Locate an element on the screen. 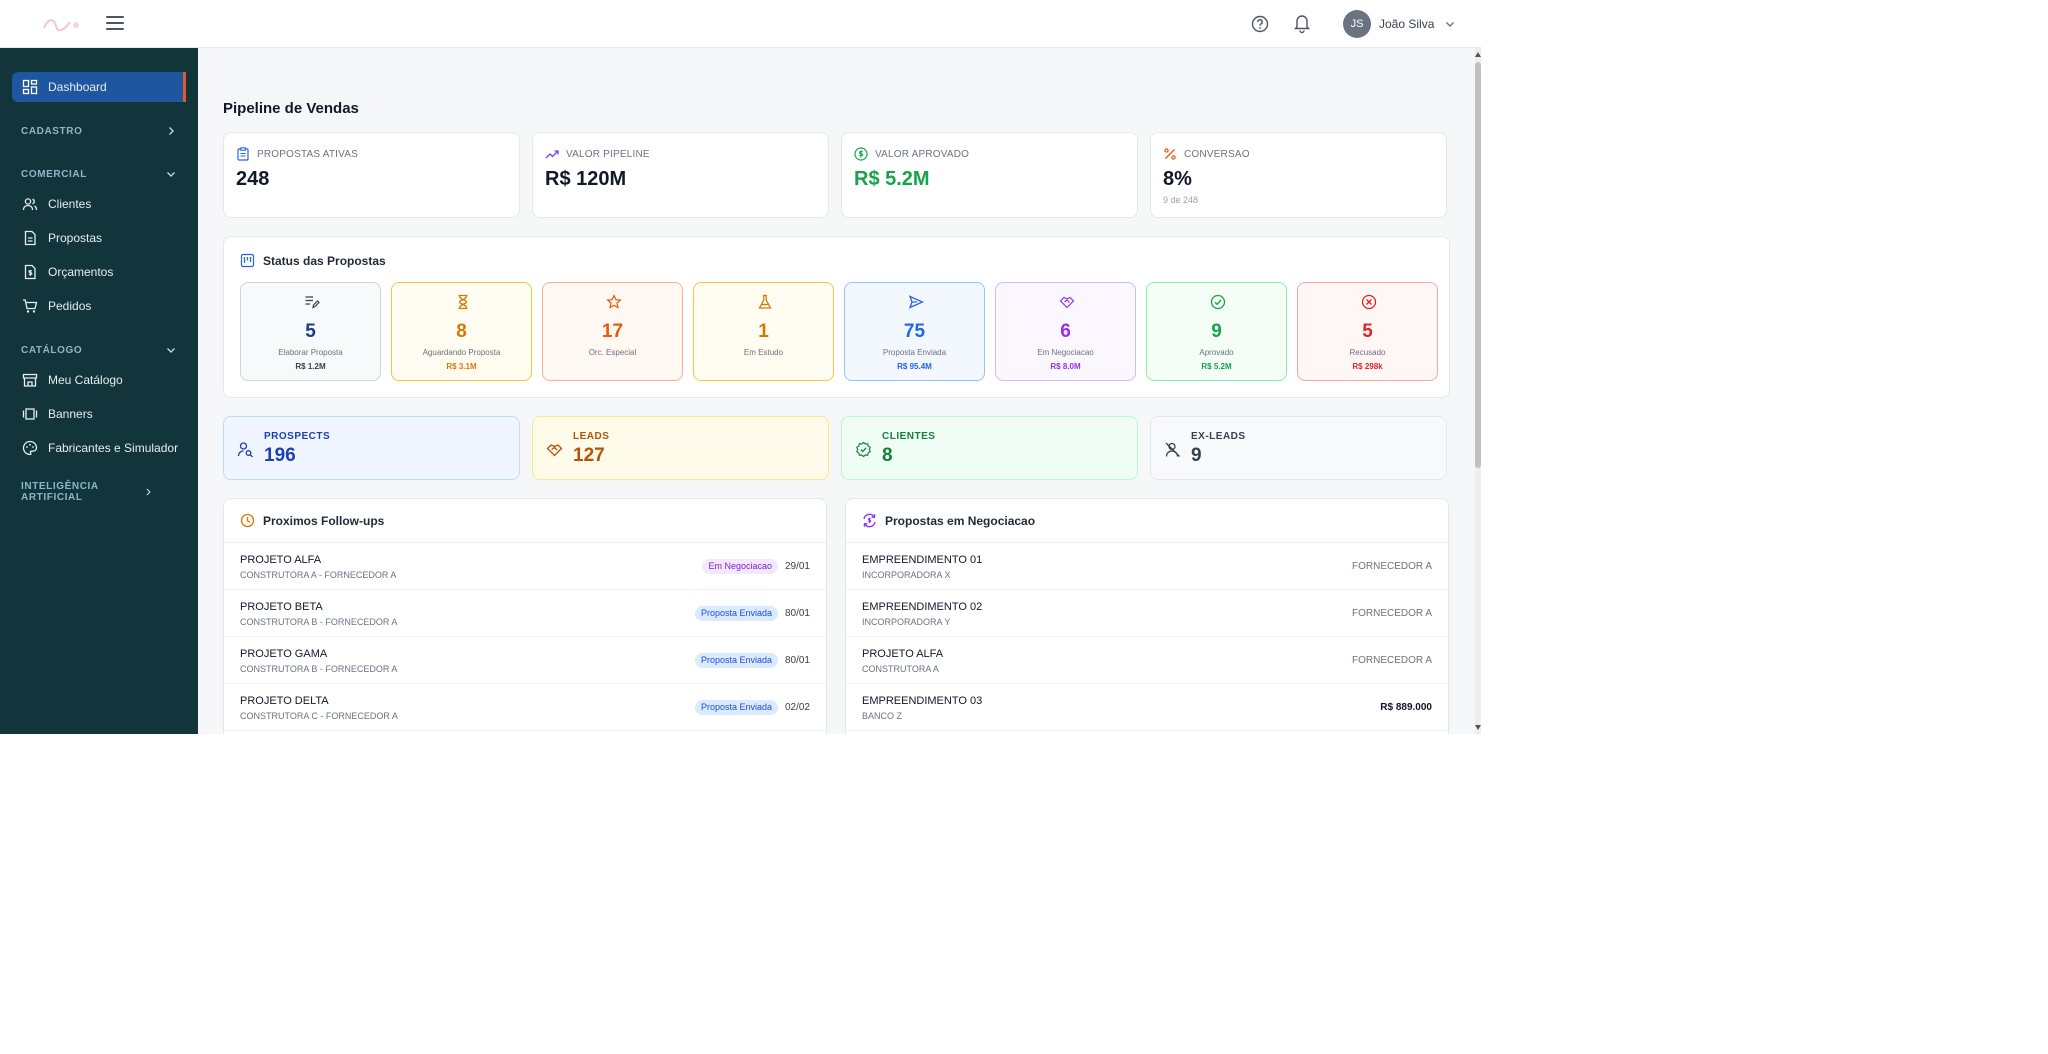 The image size is (2048, 1054). sidebar-item-meu-catalogo: Meu Catálogo is located at coordinates (99, 380).